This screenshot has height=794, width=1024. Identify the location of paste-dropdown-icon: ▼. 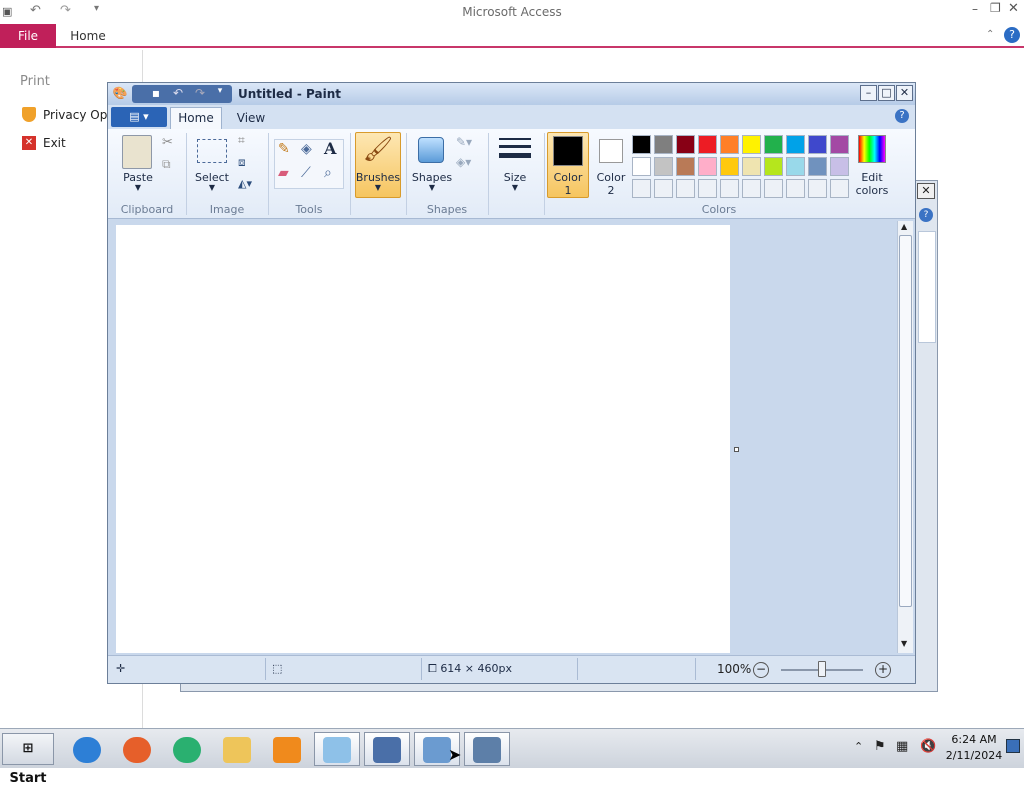
(138, 187).